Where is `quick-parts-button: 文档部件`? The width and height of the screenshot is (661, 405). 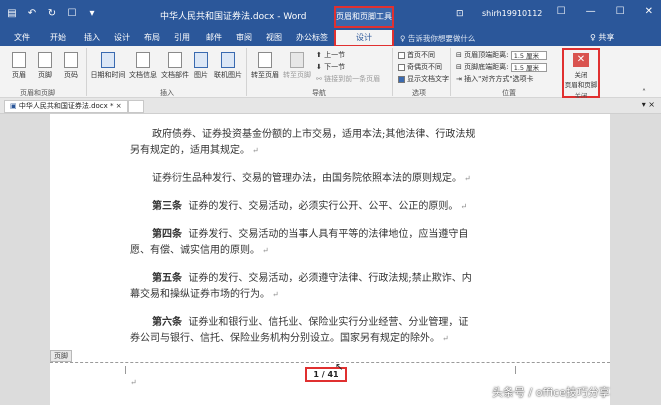
quick-parts-button: 文档部件 is located at coordinates (175, 66).